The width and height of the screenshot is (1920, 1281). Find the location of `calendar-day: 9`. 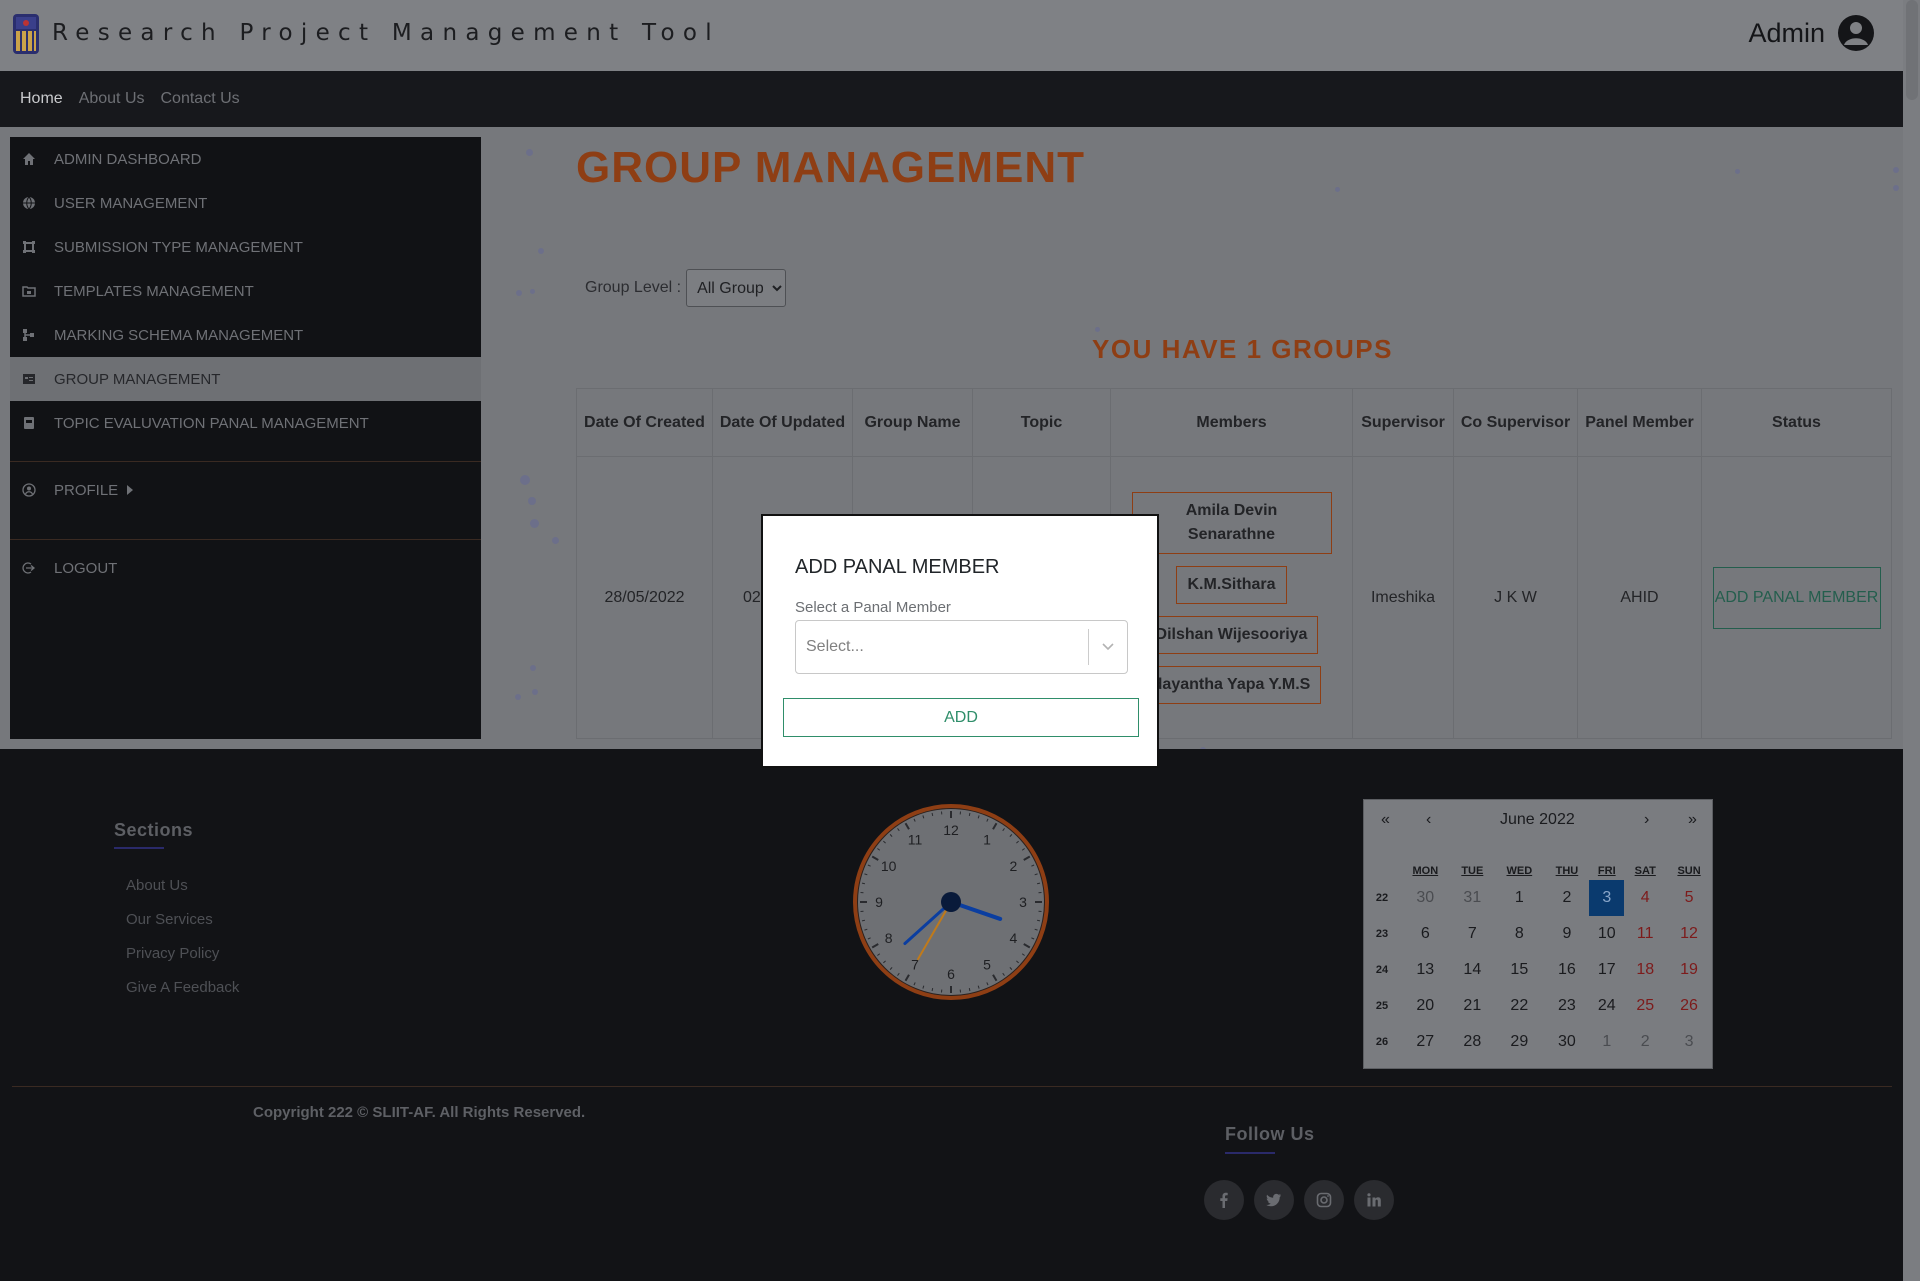

calendar-day: 9 is located at coordinates (1567, 934).